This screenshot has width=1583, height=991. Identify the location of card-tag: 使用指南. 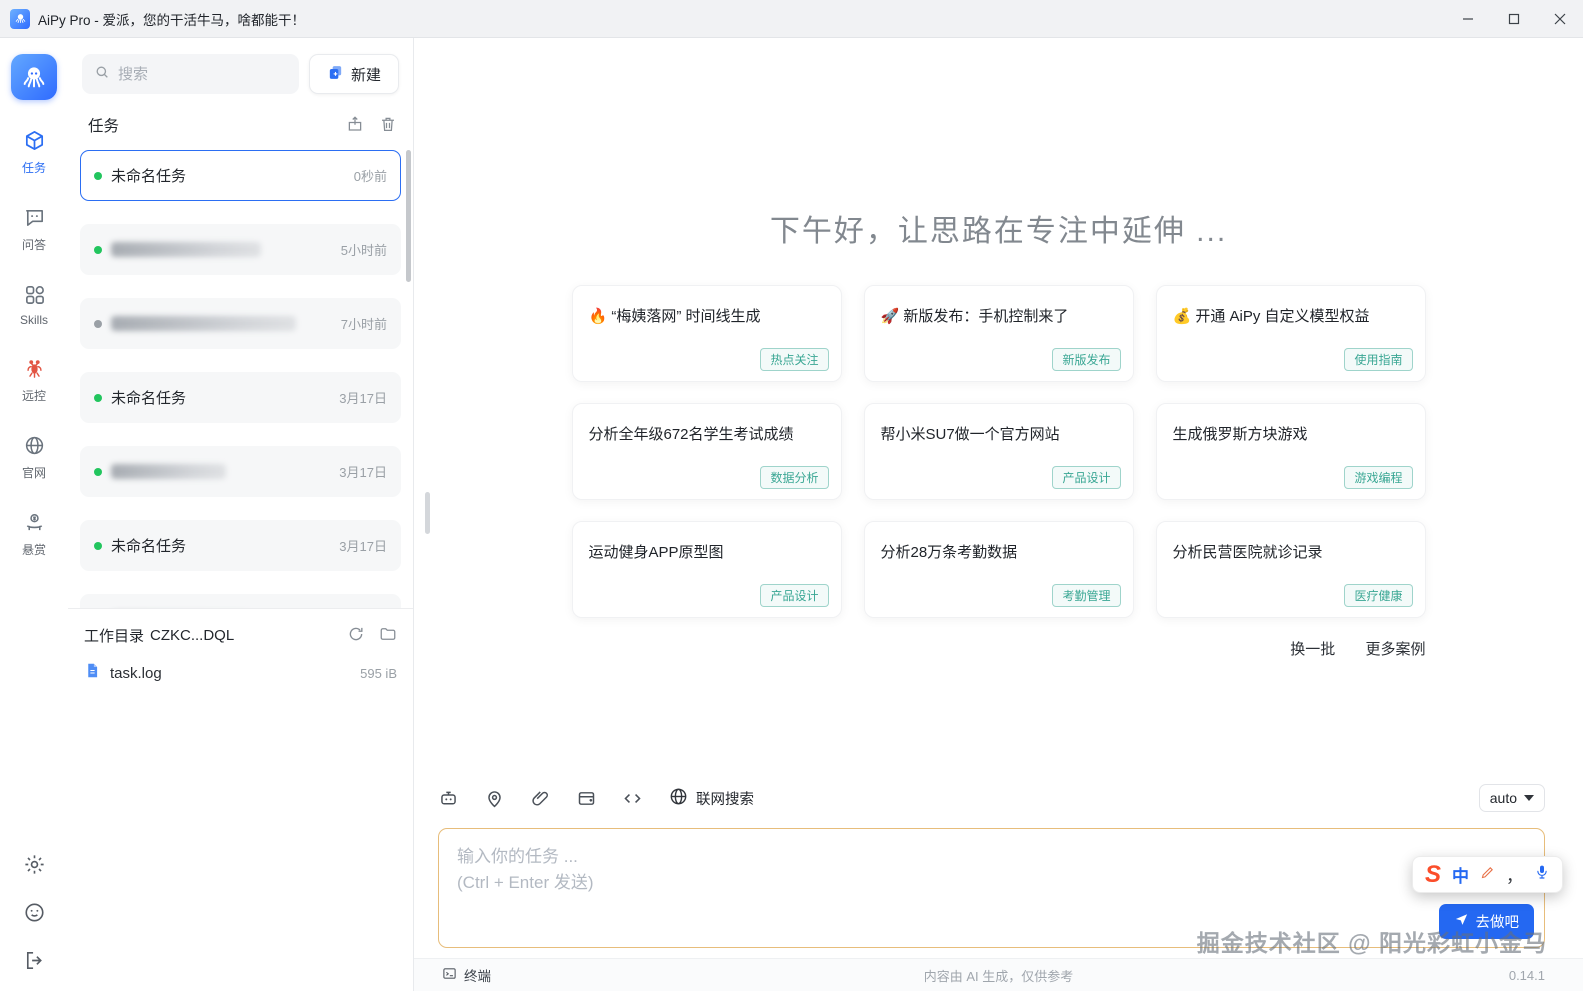
(1378, 359).